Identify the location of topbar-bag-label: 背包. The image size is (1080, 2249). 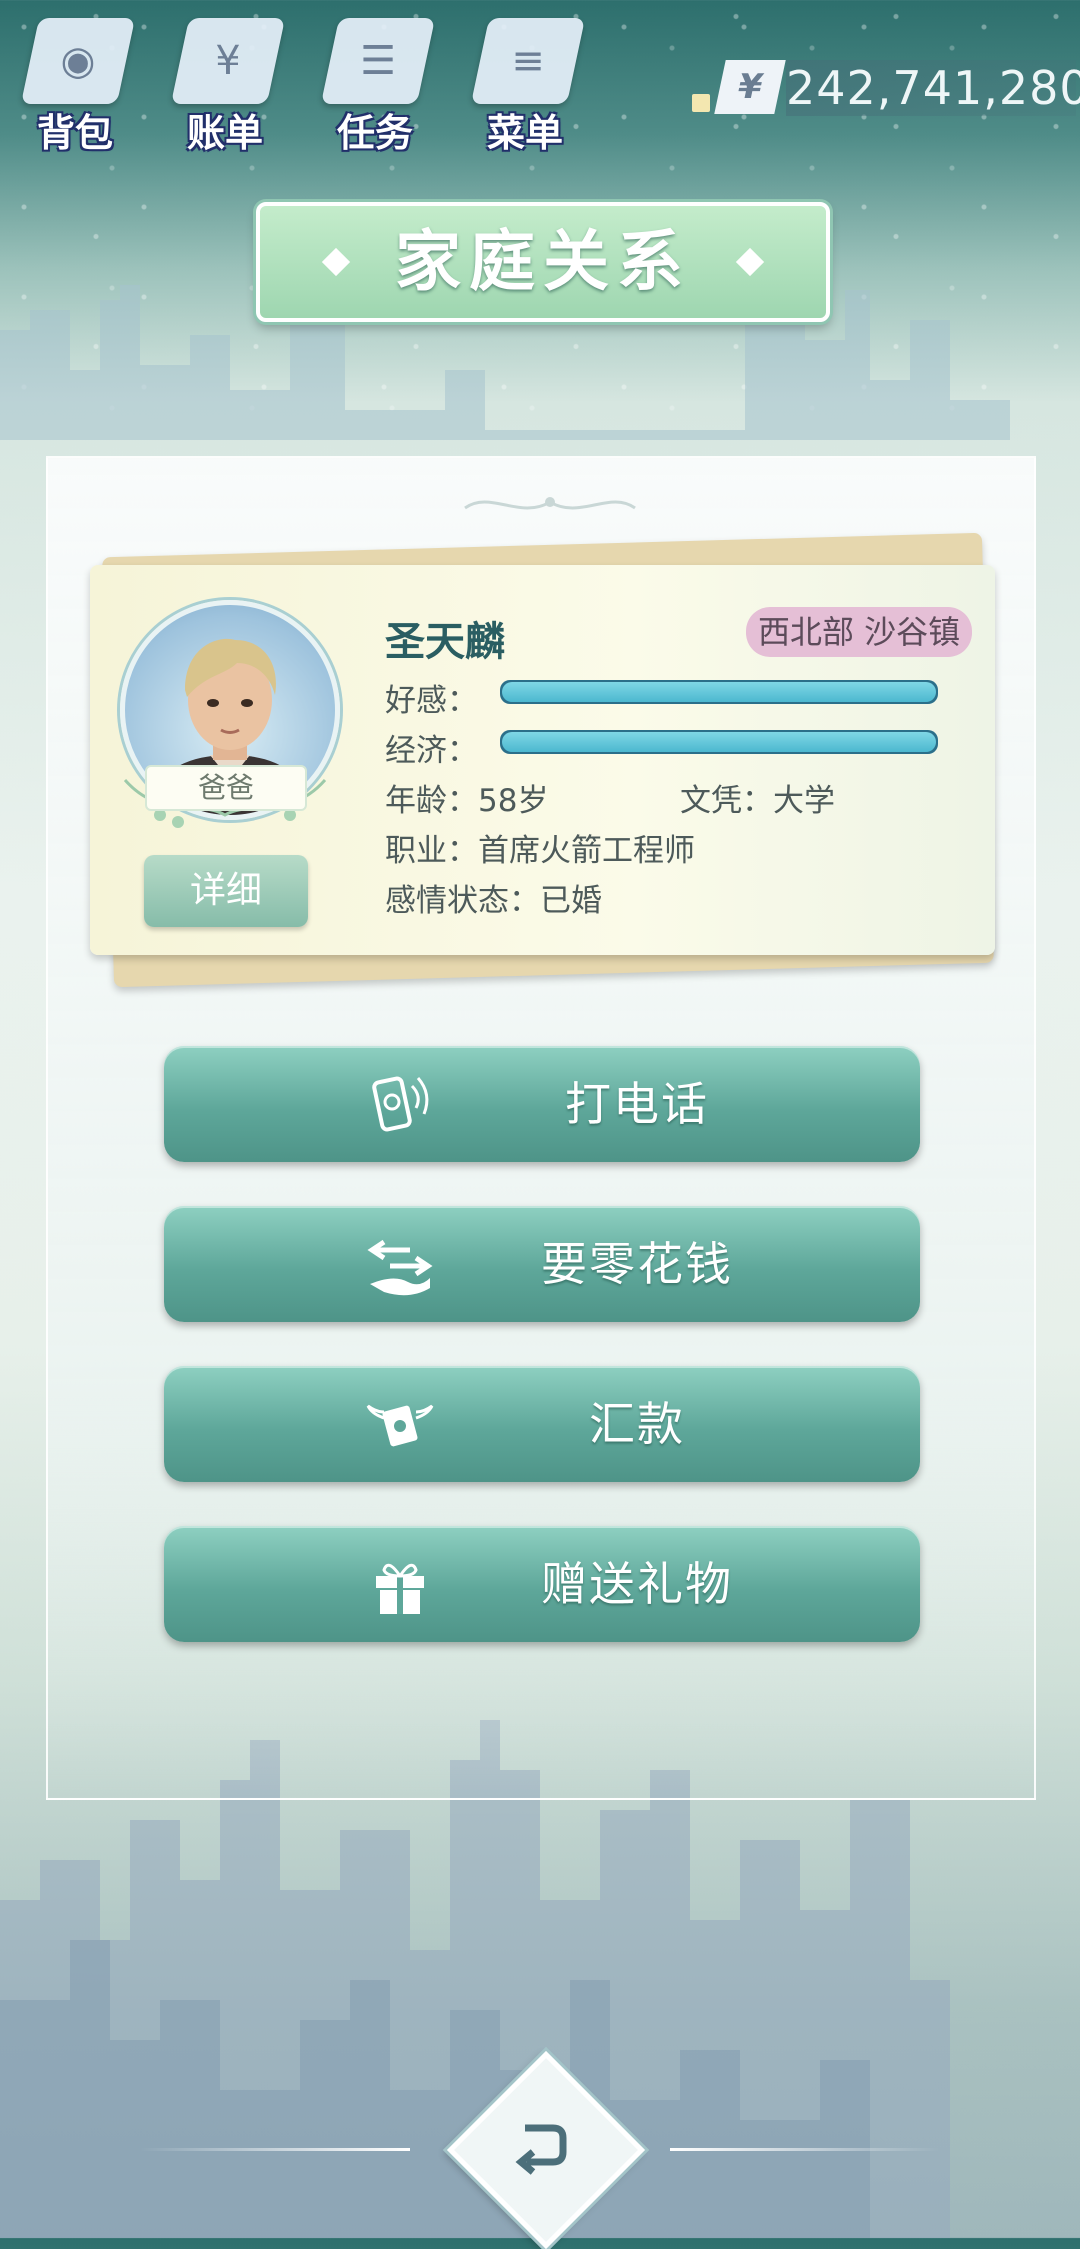
(74, 133).